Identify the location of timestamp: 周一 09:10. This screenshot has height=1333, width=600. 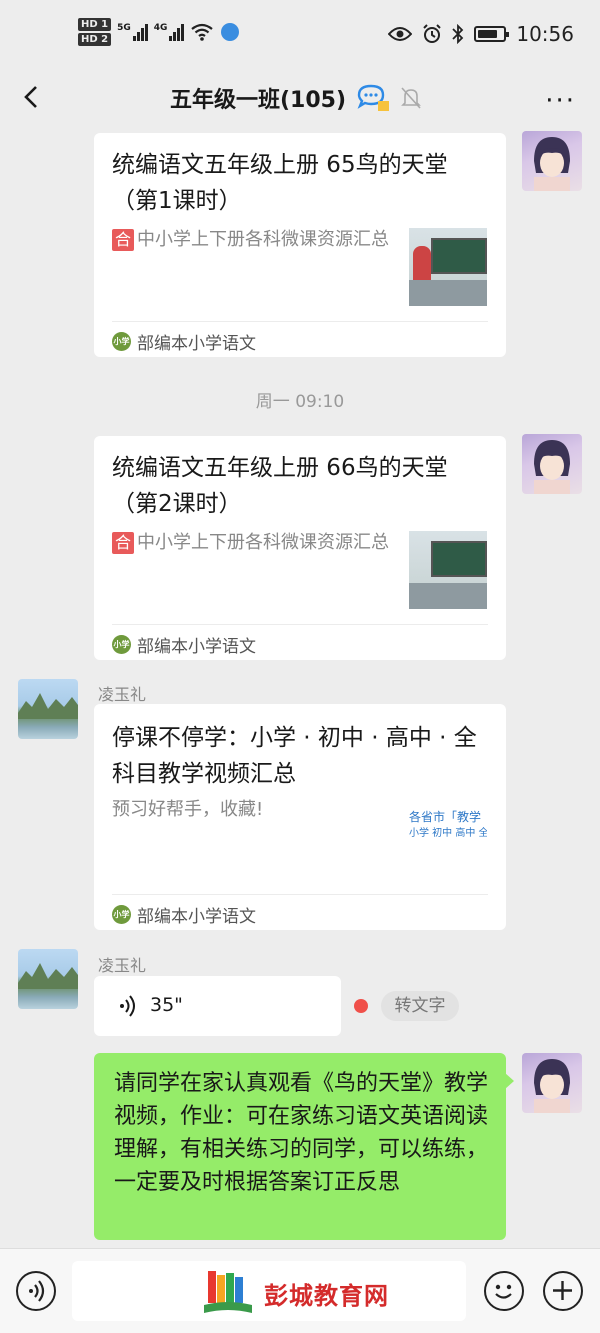
(300, 402).